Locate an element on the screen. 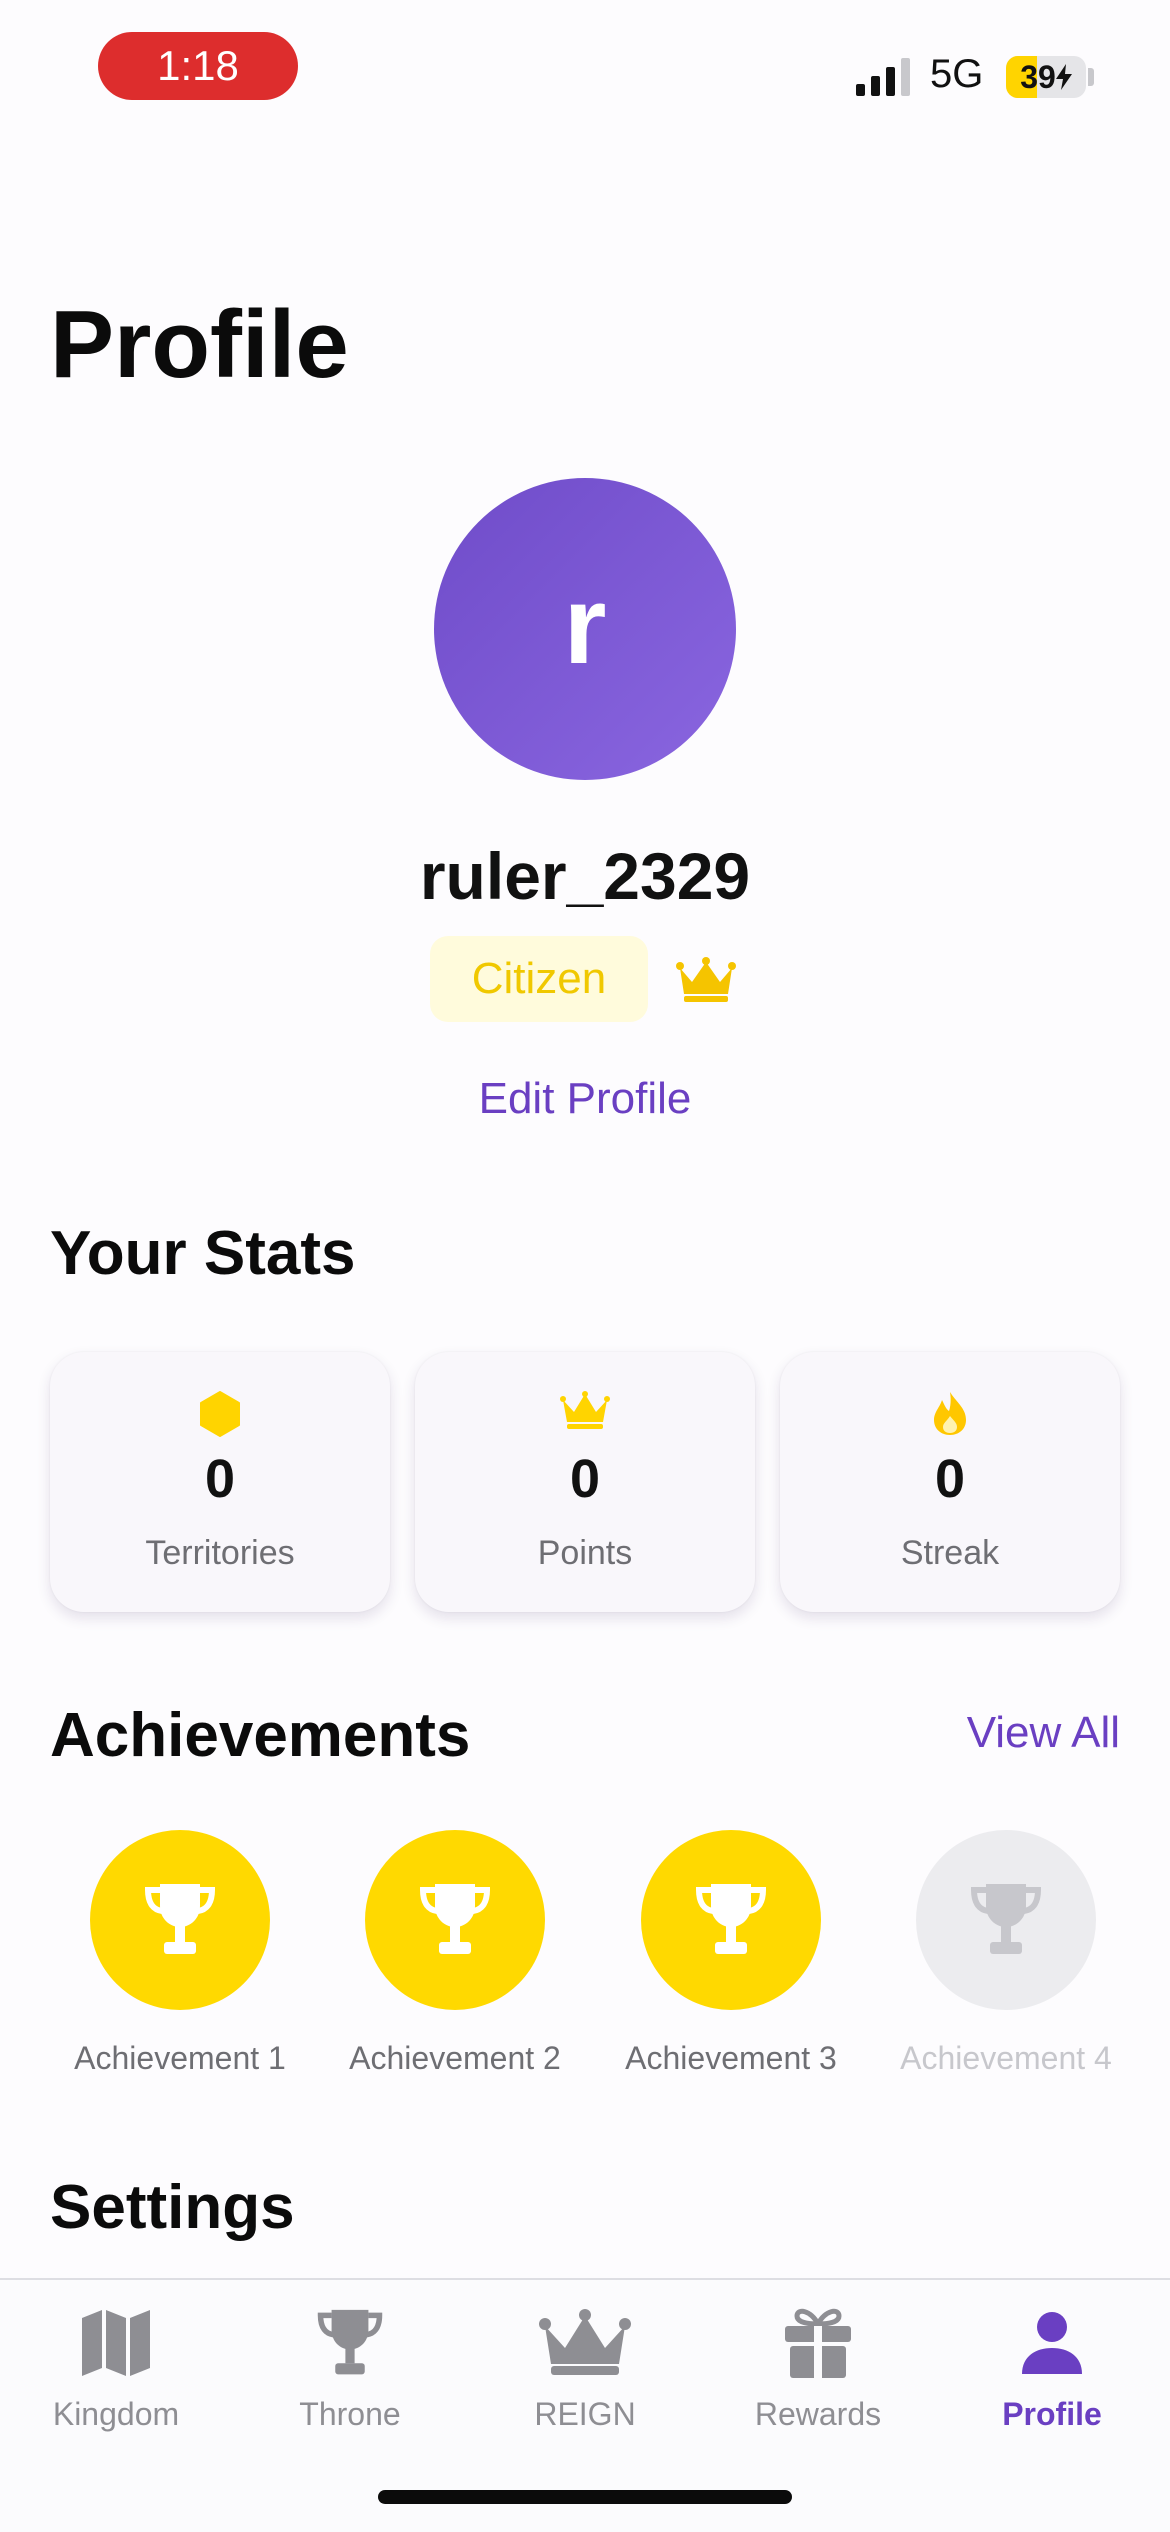 This screenshot has height=2532, width=1170. stat-label: Streak is located at coordinates (950, 1553).